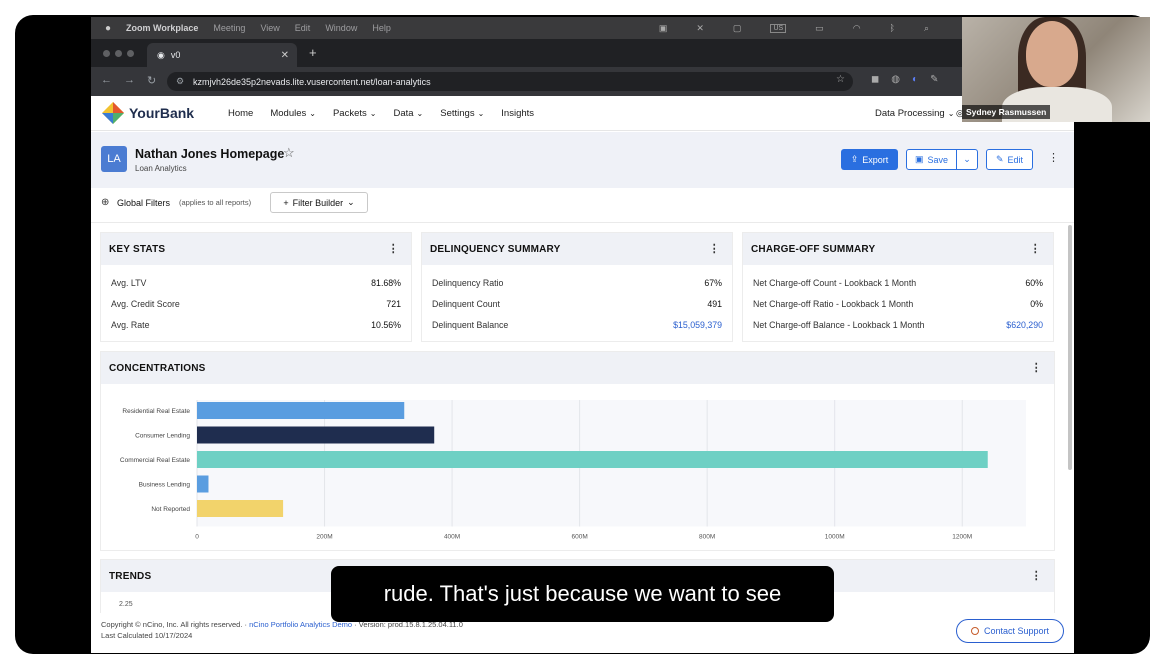 The image size is (1166, 670). What do you see at coordinates (1009, 159) in the screenshot?
I see `edit-button: ✎ Edit` at bounding box center [1009, 159].